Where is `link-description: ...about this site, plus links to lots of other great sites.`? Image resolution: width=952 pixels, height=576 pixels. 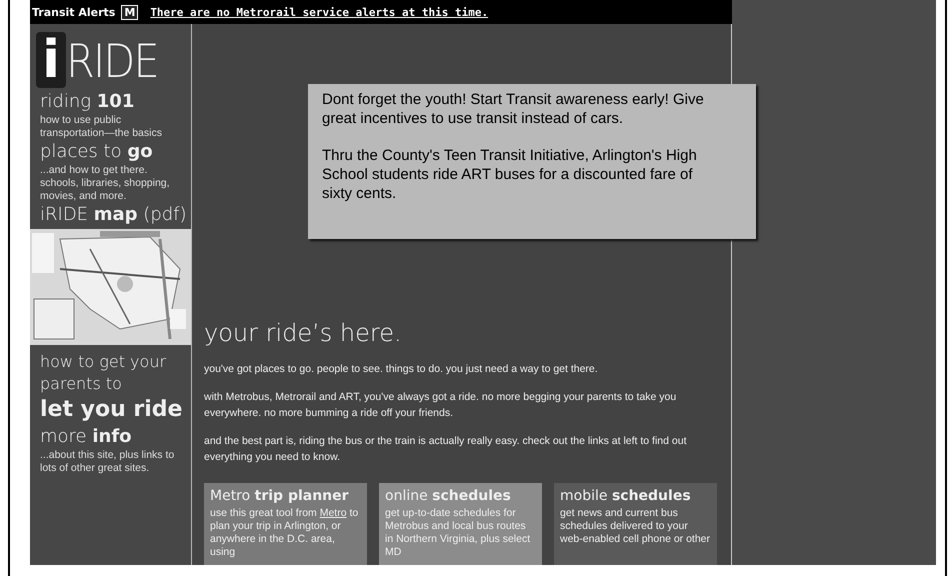 link-description: ...about this site, plus links to lots of other great sites. is located at coordinates (108, 462).